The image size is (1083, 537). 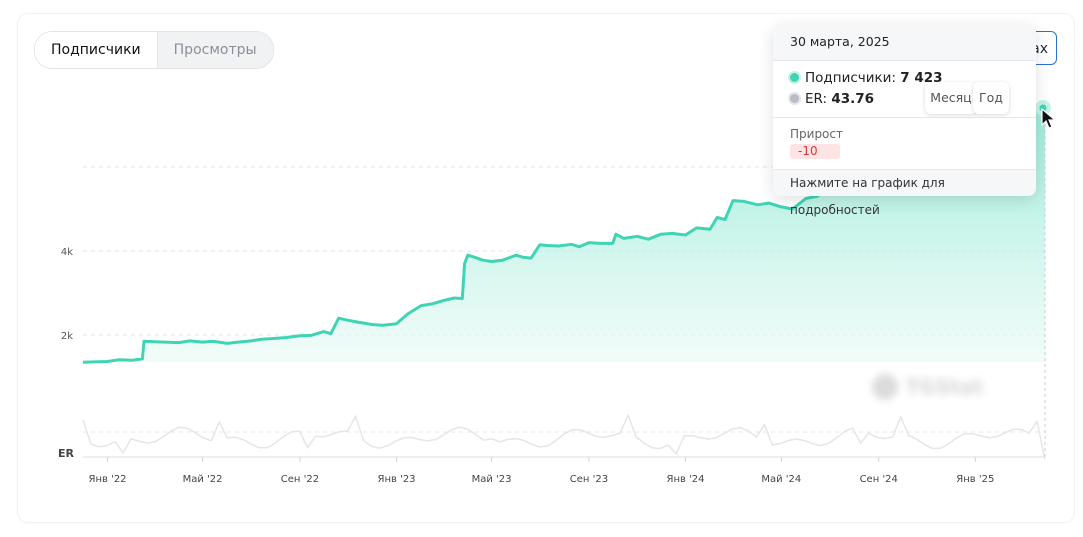 I want to click on y-tick-label: 2k, so click(x=67, y=336).